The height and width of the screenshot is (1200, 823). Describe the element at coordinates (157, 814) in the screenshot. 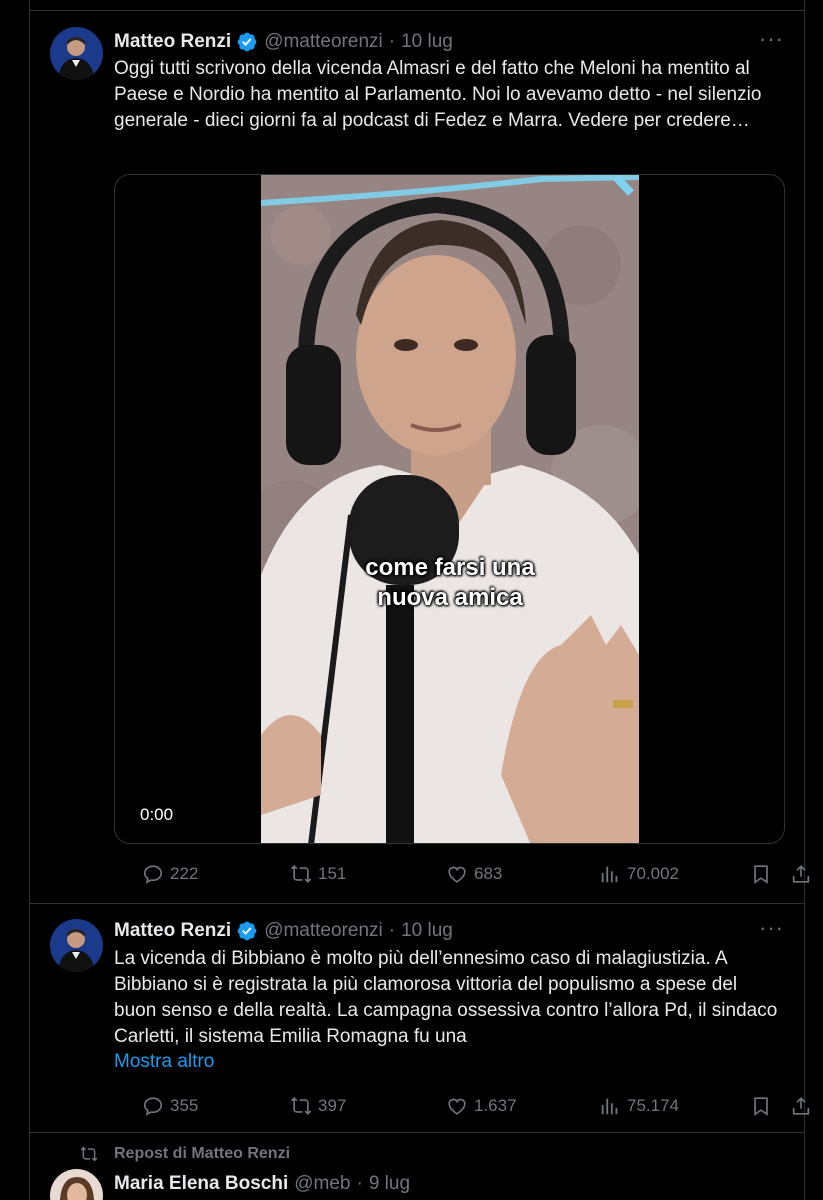

I see `video-timestamp: 0:00` at that location.